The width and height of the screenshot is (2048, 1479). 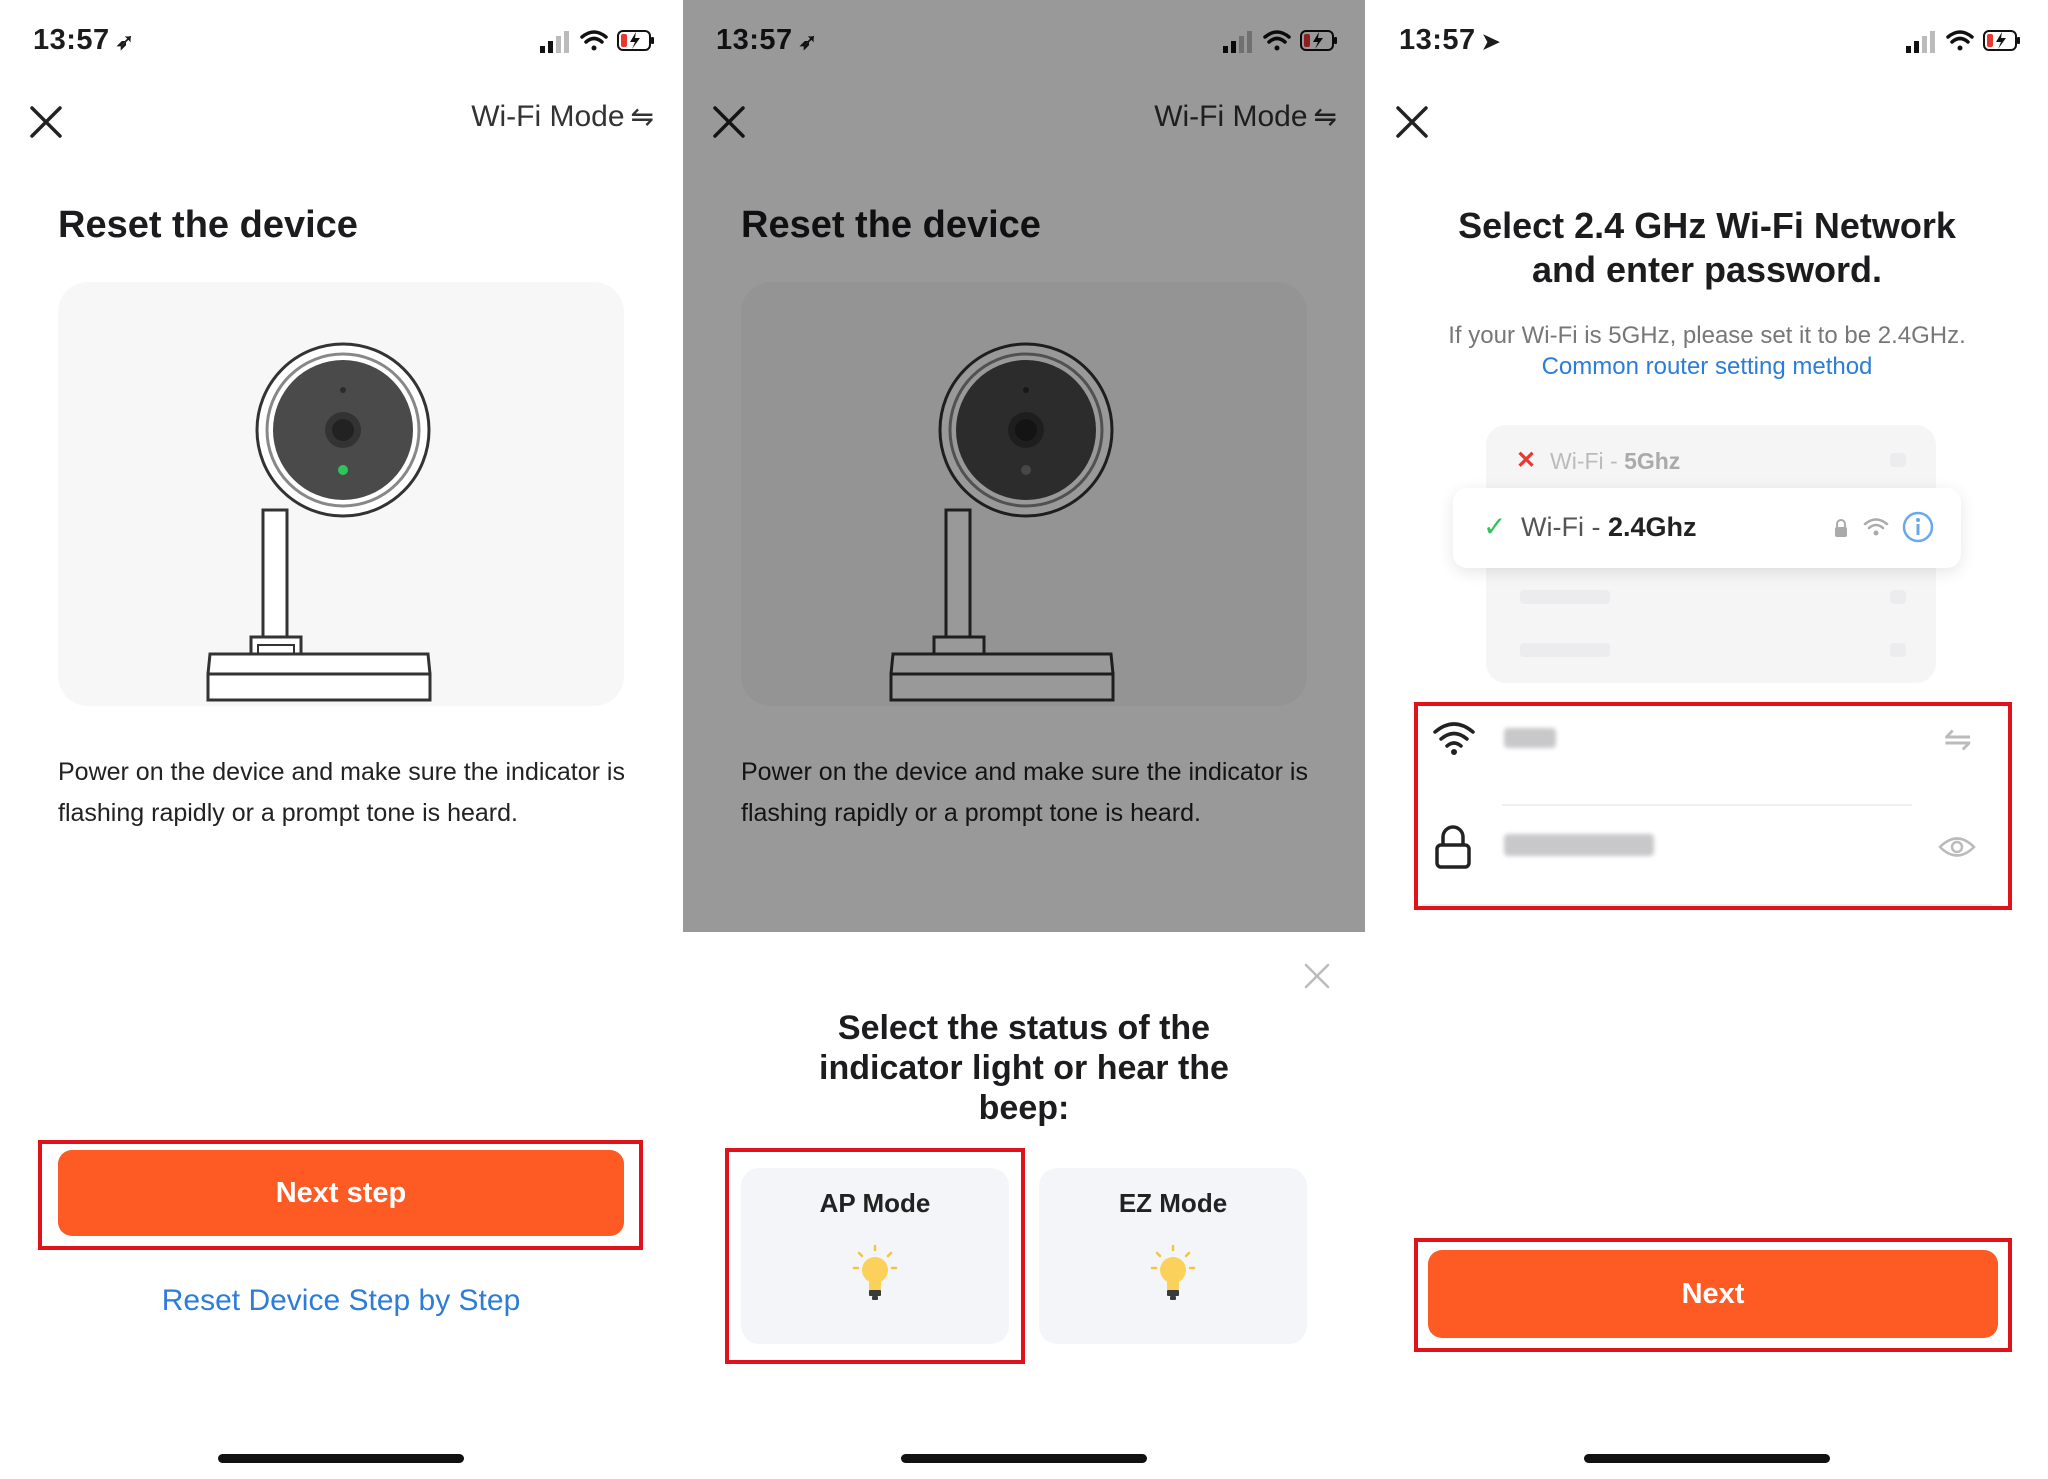 What do you see at coordinates (562, 117) in the screenshot?
I see `wifi-mode-switch: Wi-Fi Mode ⇋` at bounding box center [562, 117].